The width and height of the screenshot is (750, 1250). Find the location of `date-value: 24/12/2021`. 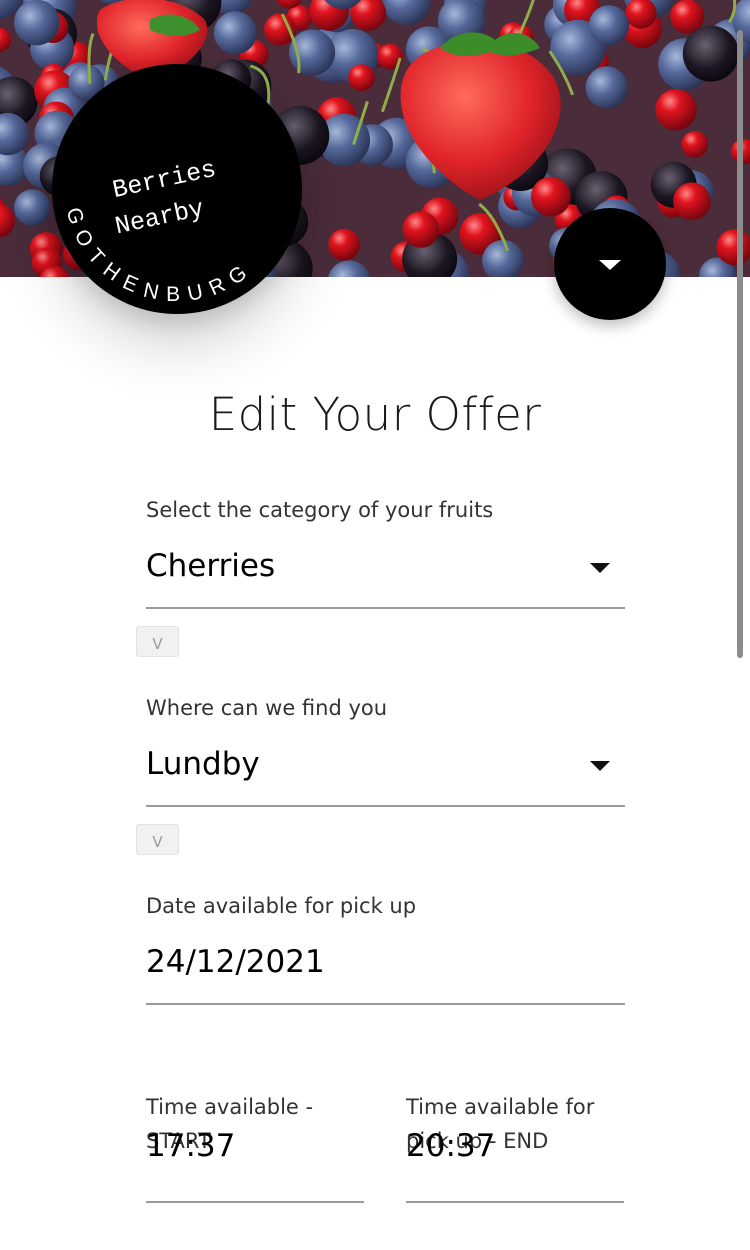

date-value: 24/12/2021 is located at coordinates (235, 962).